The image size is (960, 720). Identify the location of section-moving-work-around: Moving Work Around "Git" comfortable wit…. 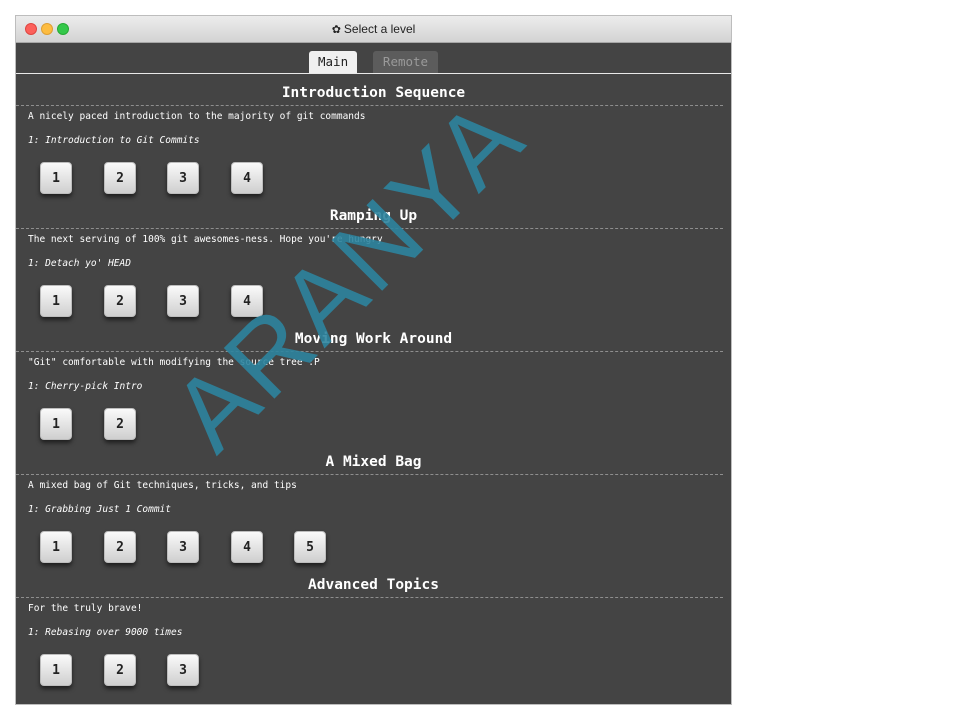
(373, 381).